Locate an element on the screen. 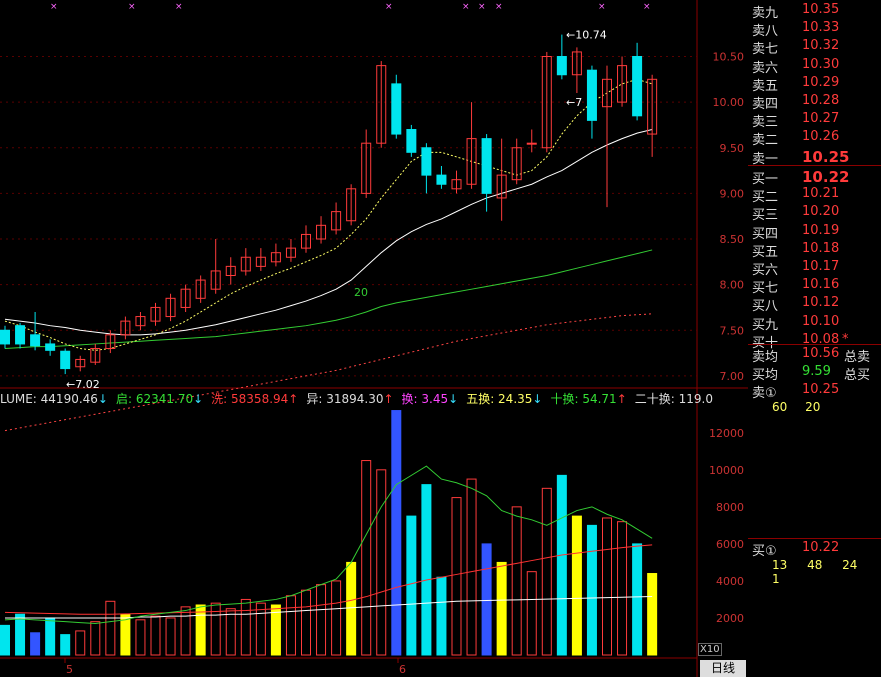  indicator-item: 启: 62341.70↓ is located at coordinates (159, 399).